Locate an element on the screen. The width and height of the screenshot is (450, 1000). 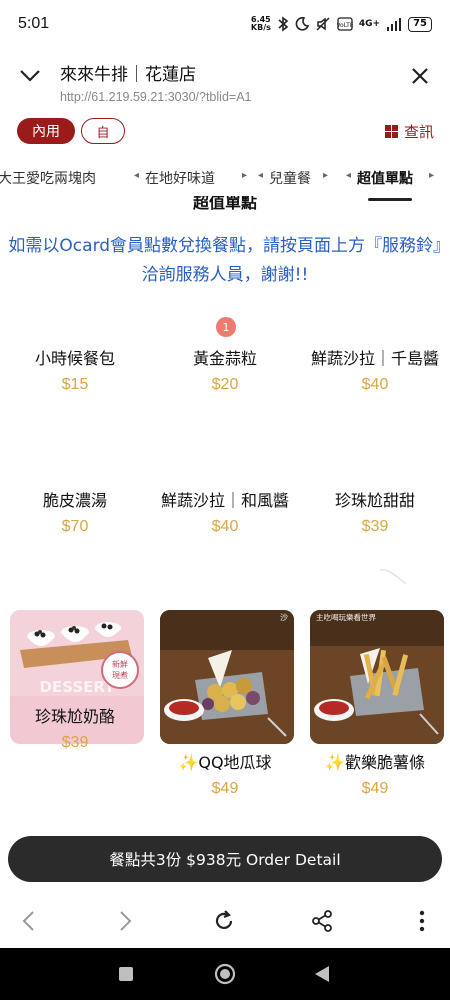
svg-text: VoLTE is located at coordinates (345, 25).